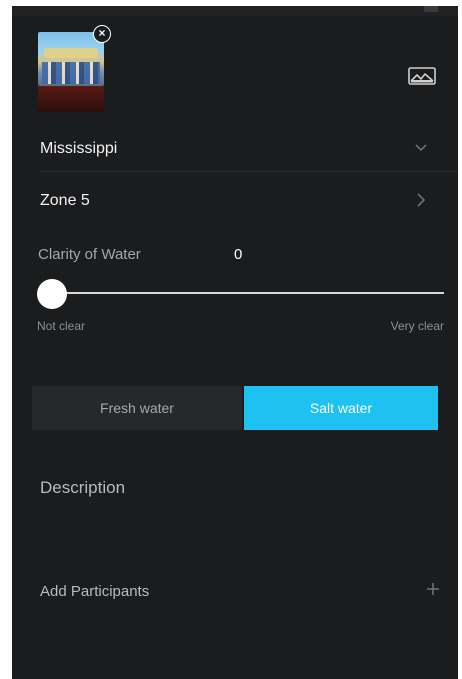 This screenshot has height=679, width=462. I want to click on add-participants-label: Add Participants, so click(94, 591).